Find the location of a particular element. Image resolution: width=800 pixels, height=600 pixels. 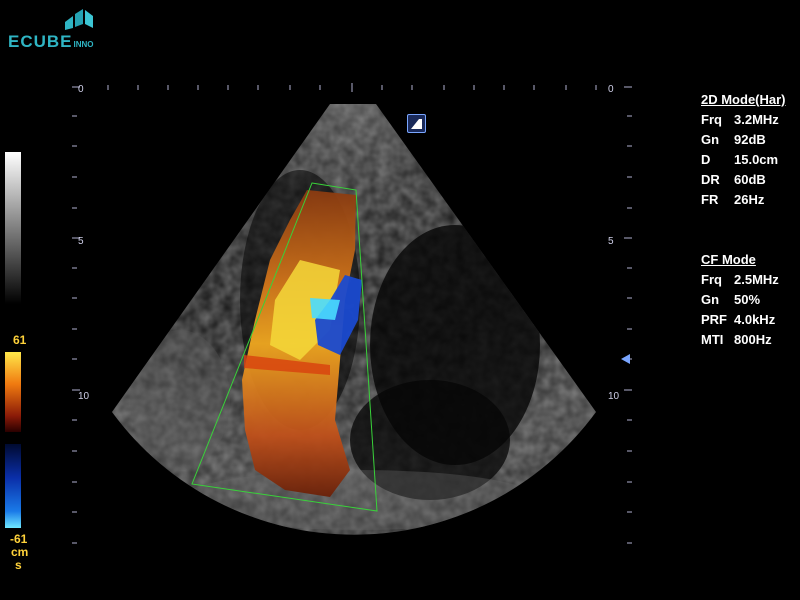

scan-mode-glyph-icon is located at coordinates (416, 124).